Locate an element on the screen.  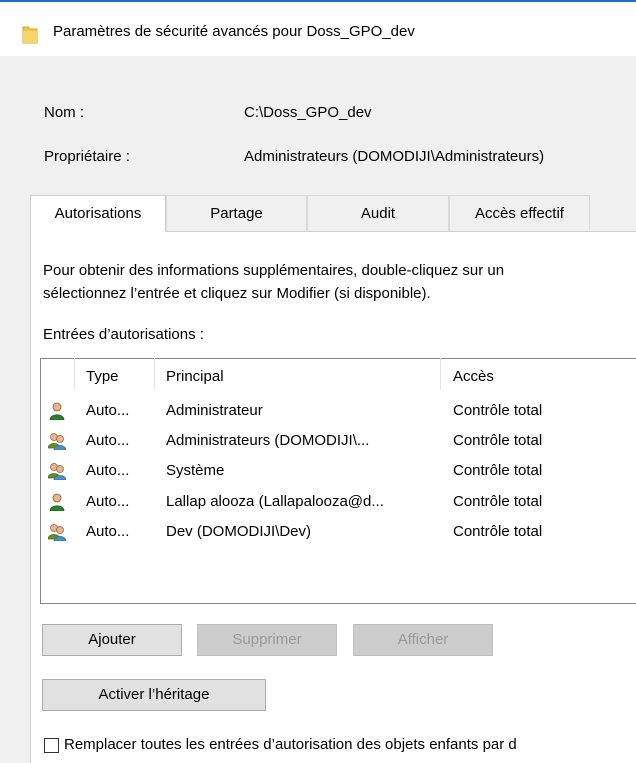
enable-inheritance-button: Activer l’héritage is located at coordinates (154, 695).